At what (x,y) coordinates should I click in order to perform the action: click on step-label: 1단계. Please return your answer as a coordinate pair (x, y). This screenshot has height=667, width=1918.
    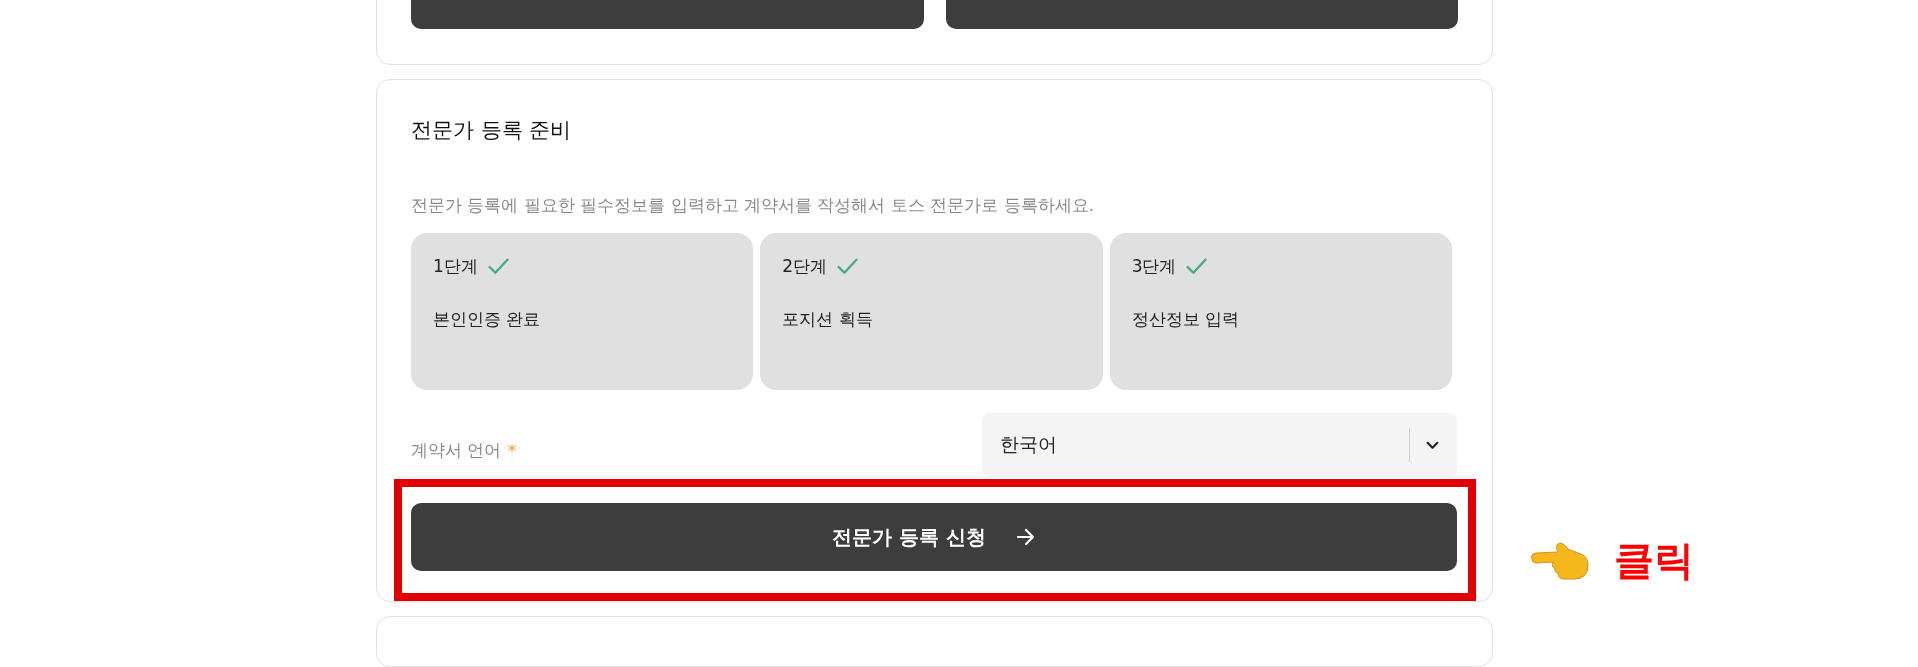
    Looking at the image, I should click on (455, 266).